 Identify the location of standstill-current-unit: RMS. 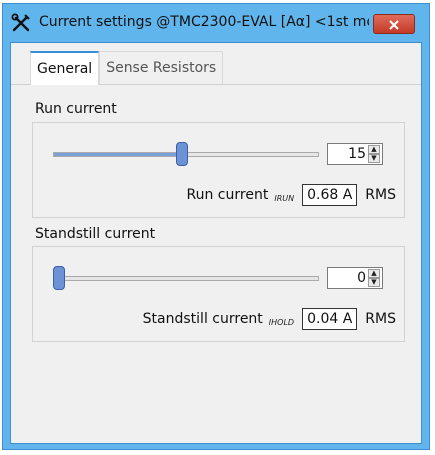
(380, 319).